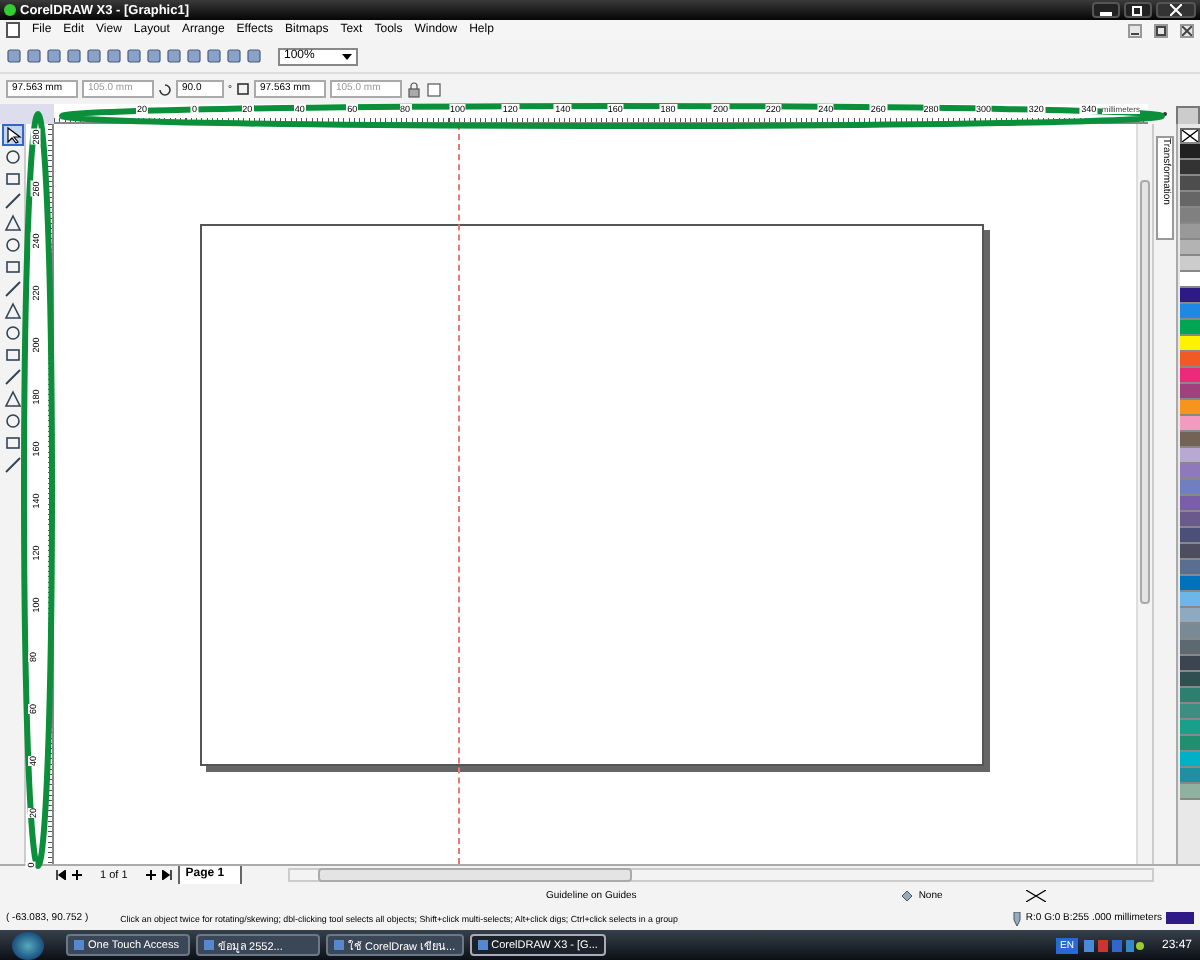 Image resolution: width=1200 pixels, height=960 pixels. I want to click on restore-icon, so click(1161, 30).